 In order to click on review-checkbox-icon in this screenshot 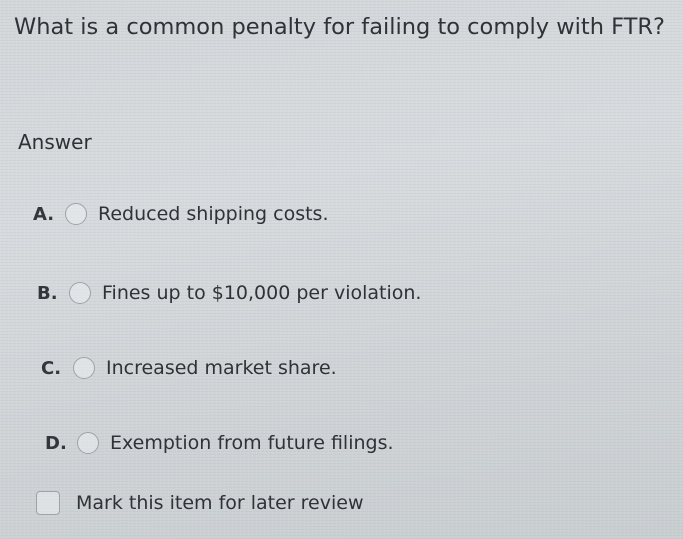, I will do `click(48, 503)`.